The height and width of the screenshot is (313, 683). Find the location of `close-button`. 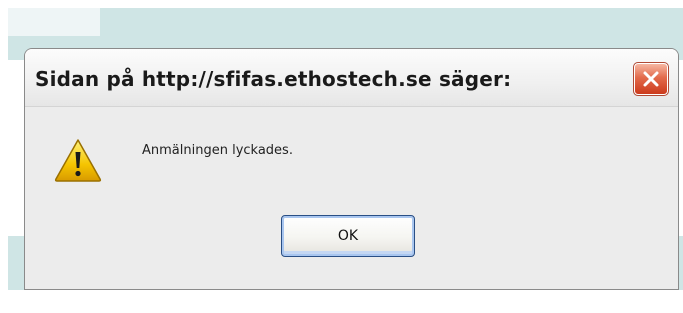

close-button is located at coordinates (651, 79).